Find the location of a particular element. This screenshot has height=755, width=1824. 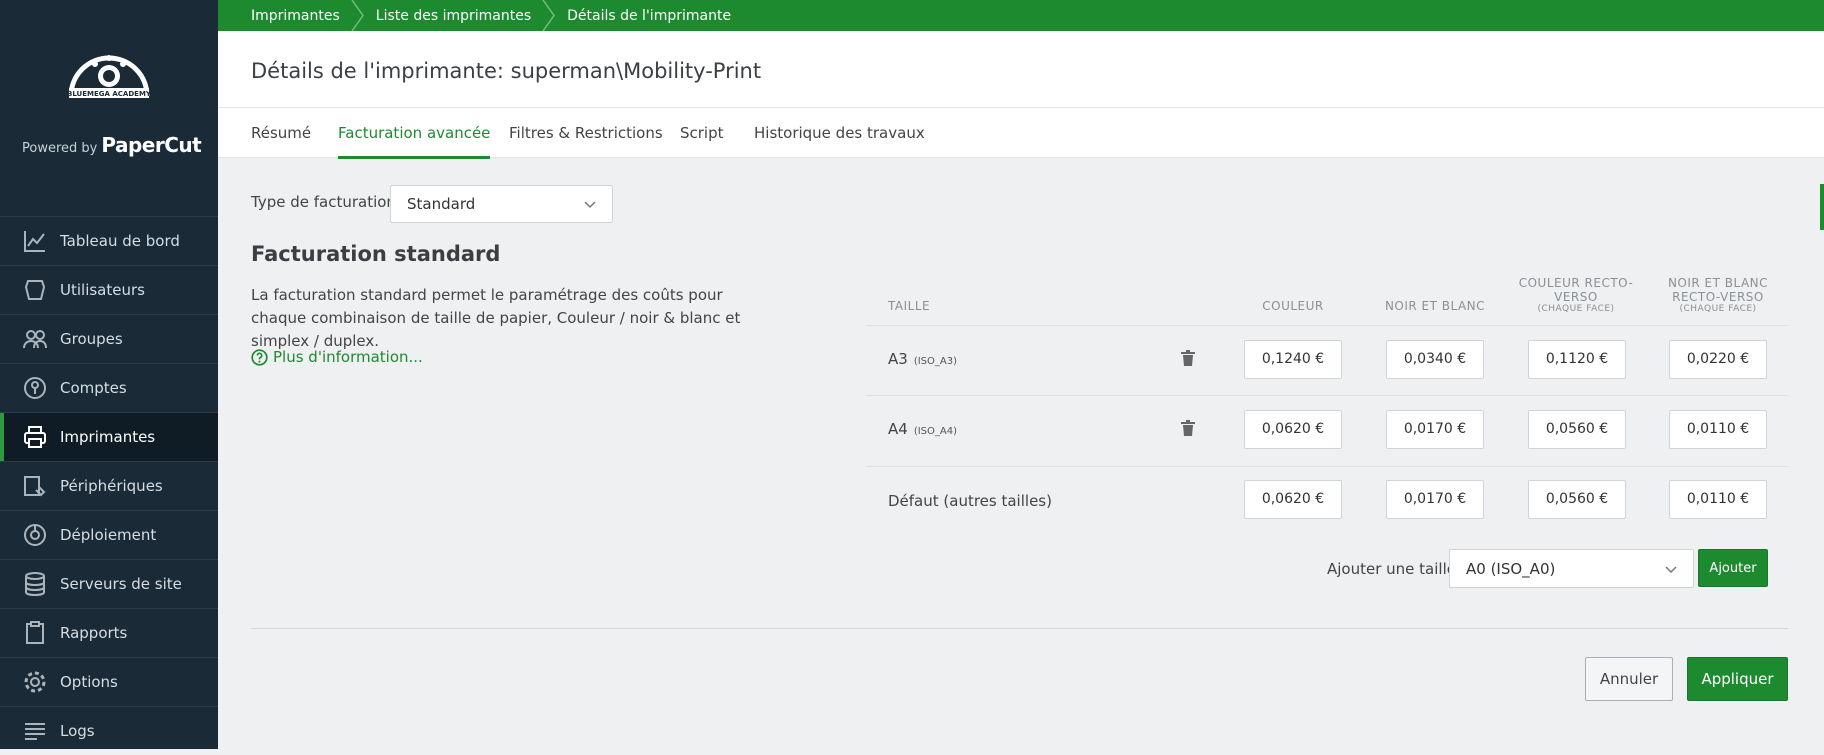

database-icon is located at coordinates (35, 584).